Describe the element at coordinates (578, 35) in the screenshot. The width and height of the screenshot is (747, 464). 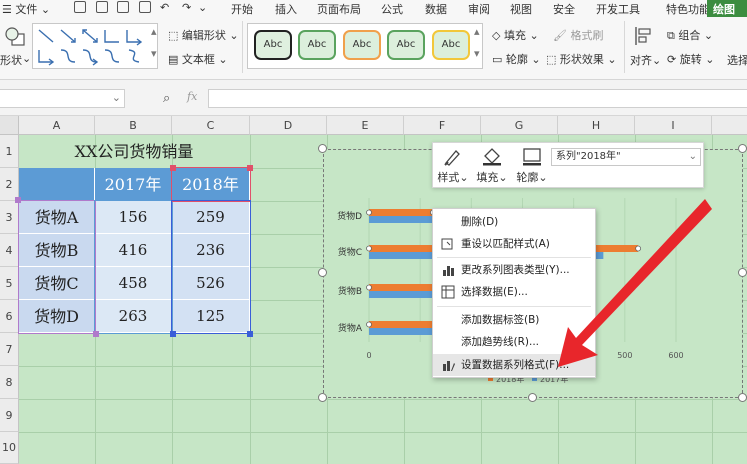
I see `format-brush-button: 🖌 格式刷` at that location.